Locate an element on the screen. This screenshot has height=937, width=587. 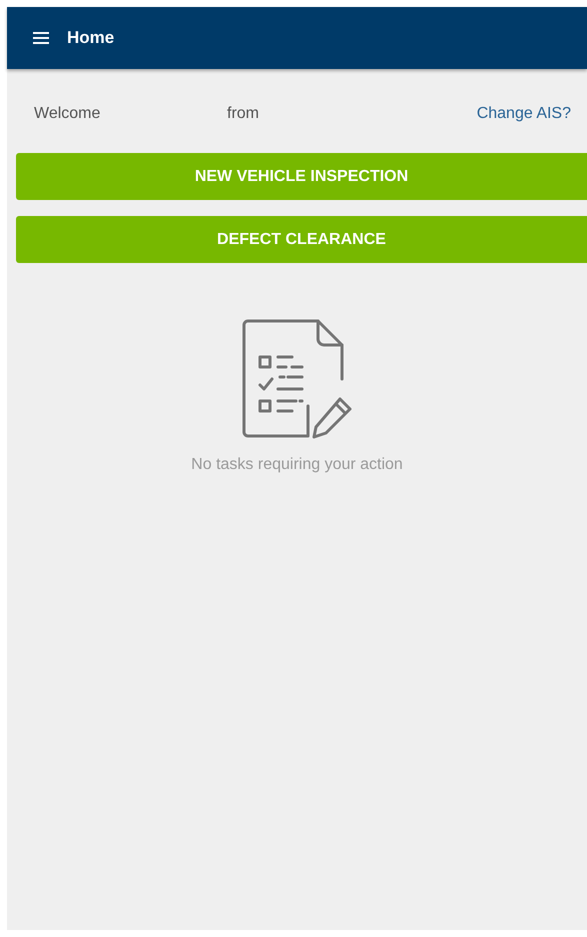
welcome-text: Welcome is located at coordinates (68, 114).